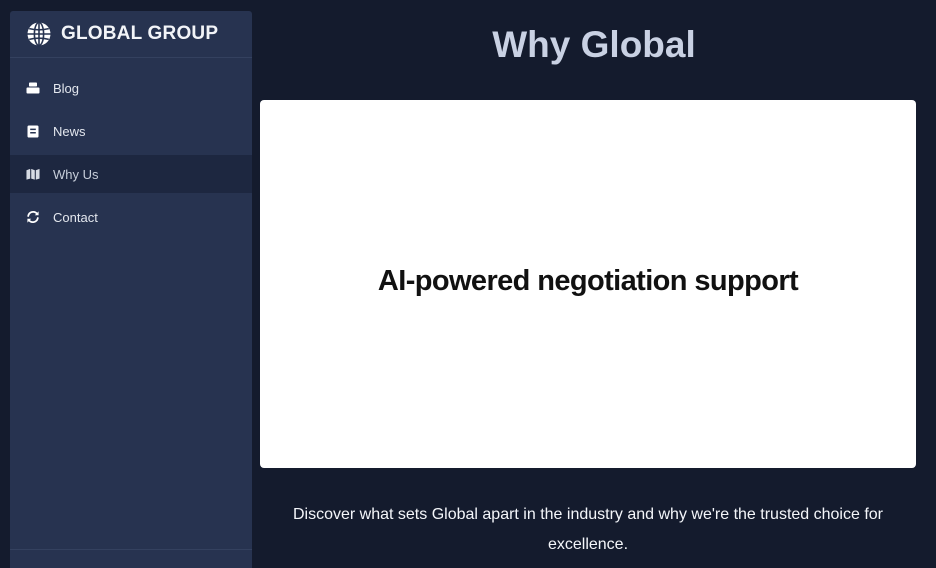  Describe the element at coordinates (66, 88) in the screenshot. I see `sidebar-item-label: Blog` at that location.